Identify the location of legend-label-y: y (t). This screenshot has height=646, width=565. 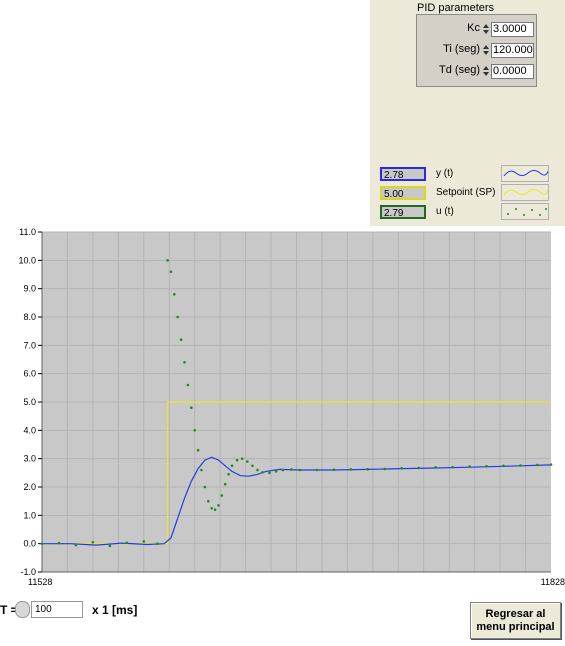
(466, 173).